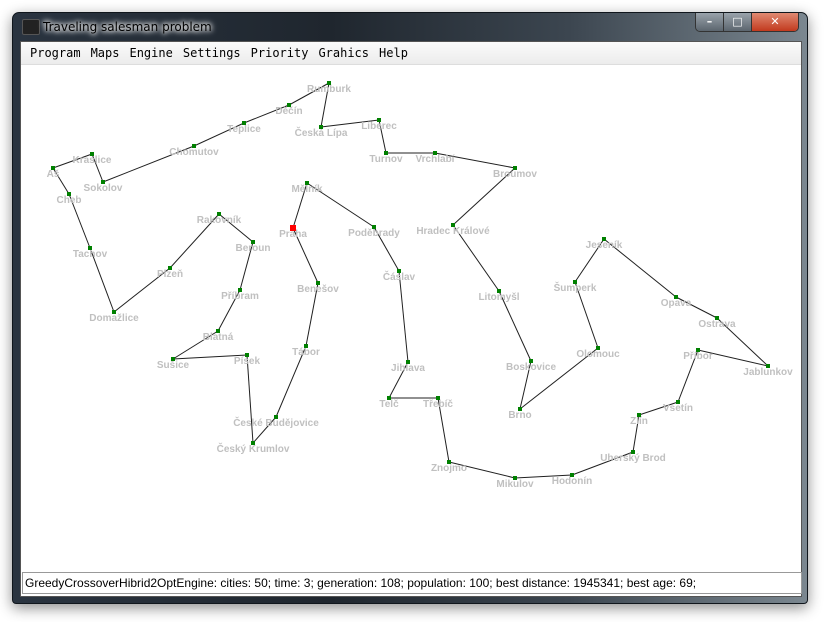 Image resolution: width=827 pixels, height=622 pixels. What do you see at coordinates (710, 22) in the screenshot?
I see `minimize-button: –` at bounding box center [710, 22].